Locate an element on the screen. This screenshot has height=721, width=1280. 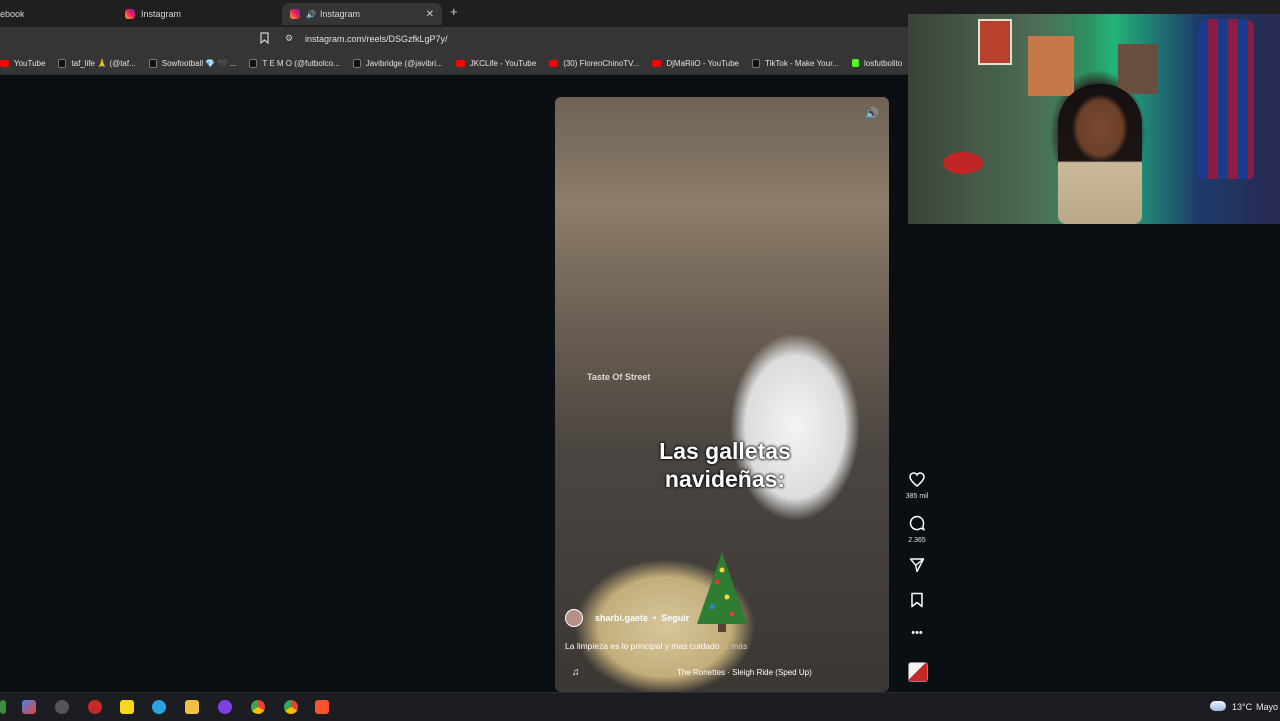
caption-line: navideñas: is located at coordinates (725, 479).